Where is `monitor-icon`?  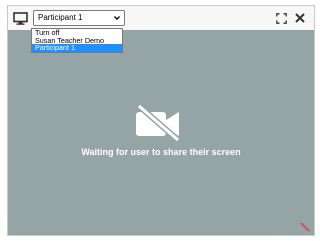
monitor-icon is located at coordinates (20, 18).